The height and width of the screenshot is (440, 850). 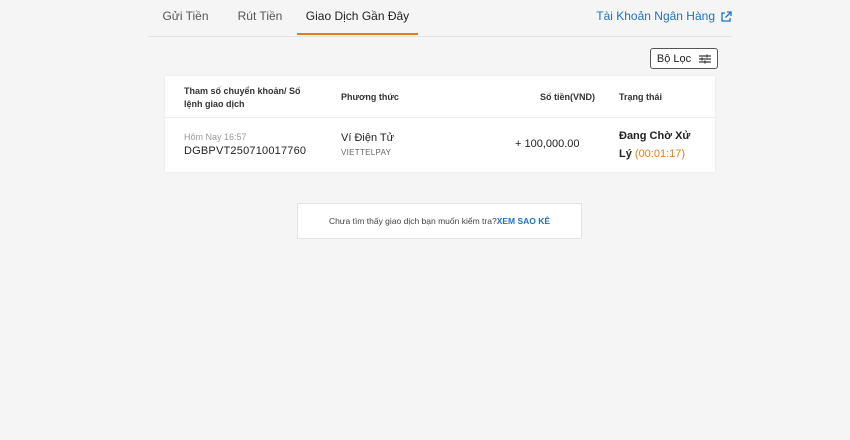 I want to click on transaction-status: Đang Chờ Xử Lý (00:01:17), so click(x=664, y=145).